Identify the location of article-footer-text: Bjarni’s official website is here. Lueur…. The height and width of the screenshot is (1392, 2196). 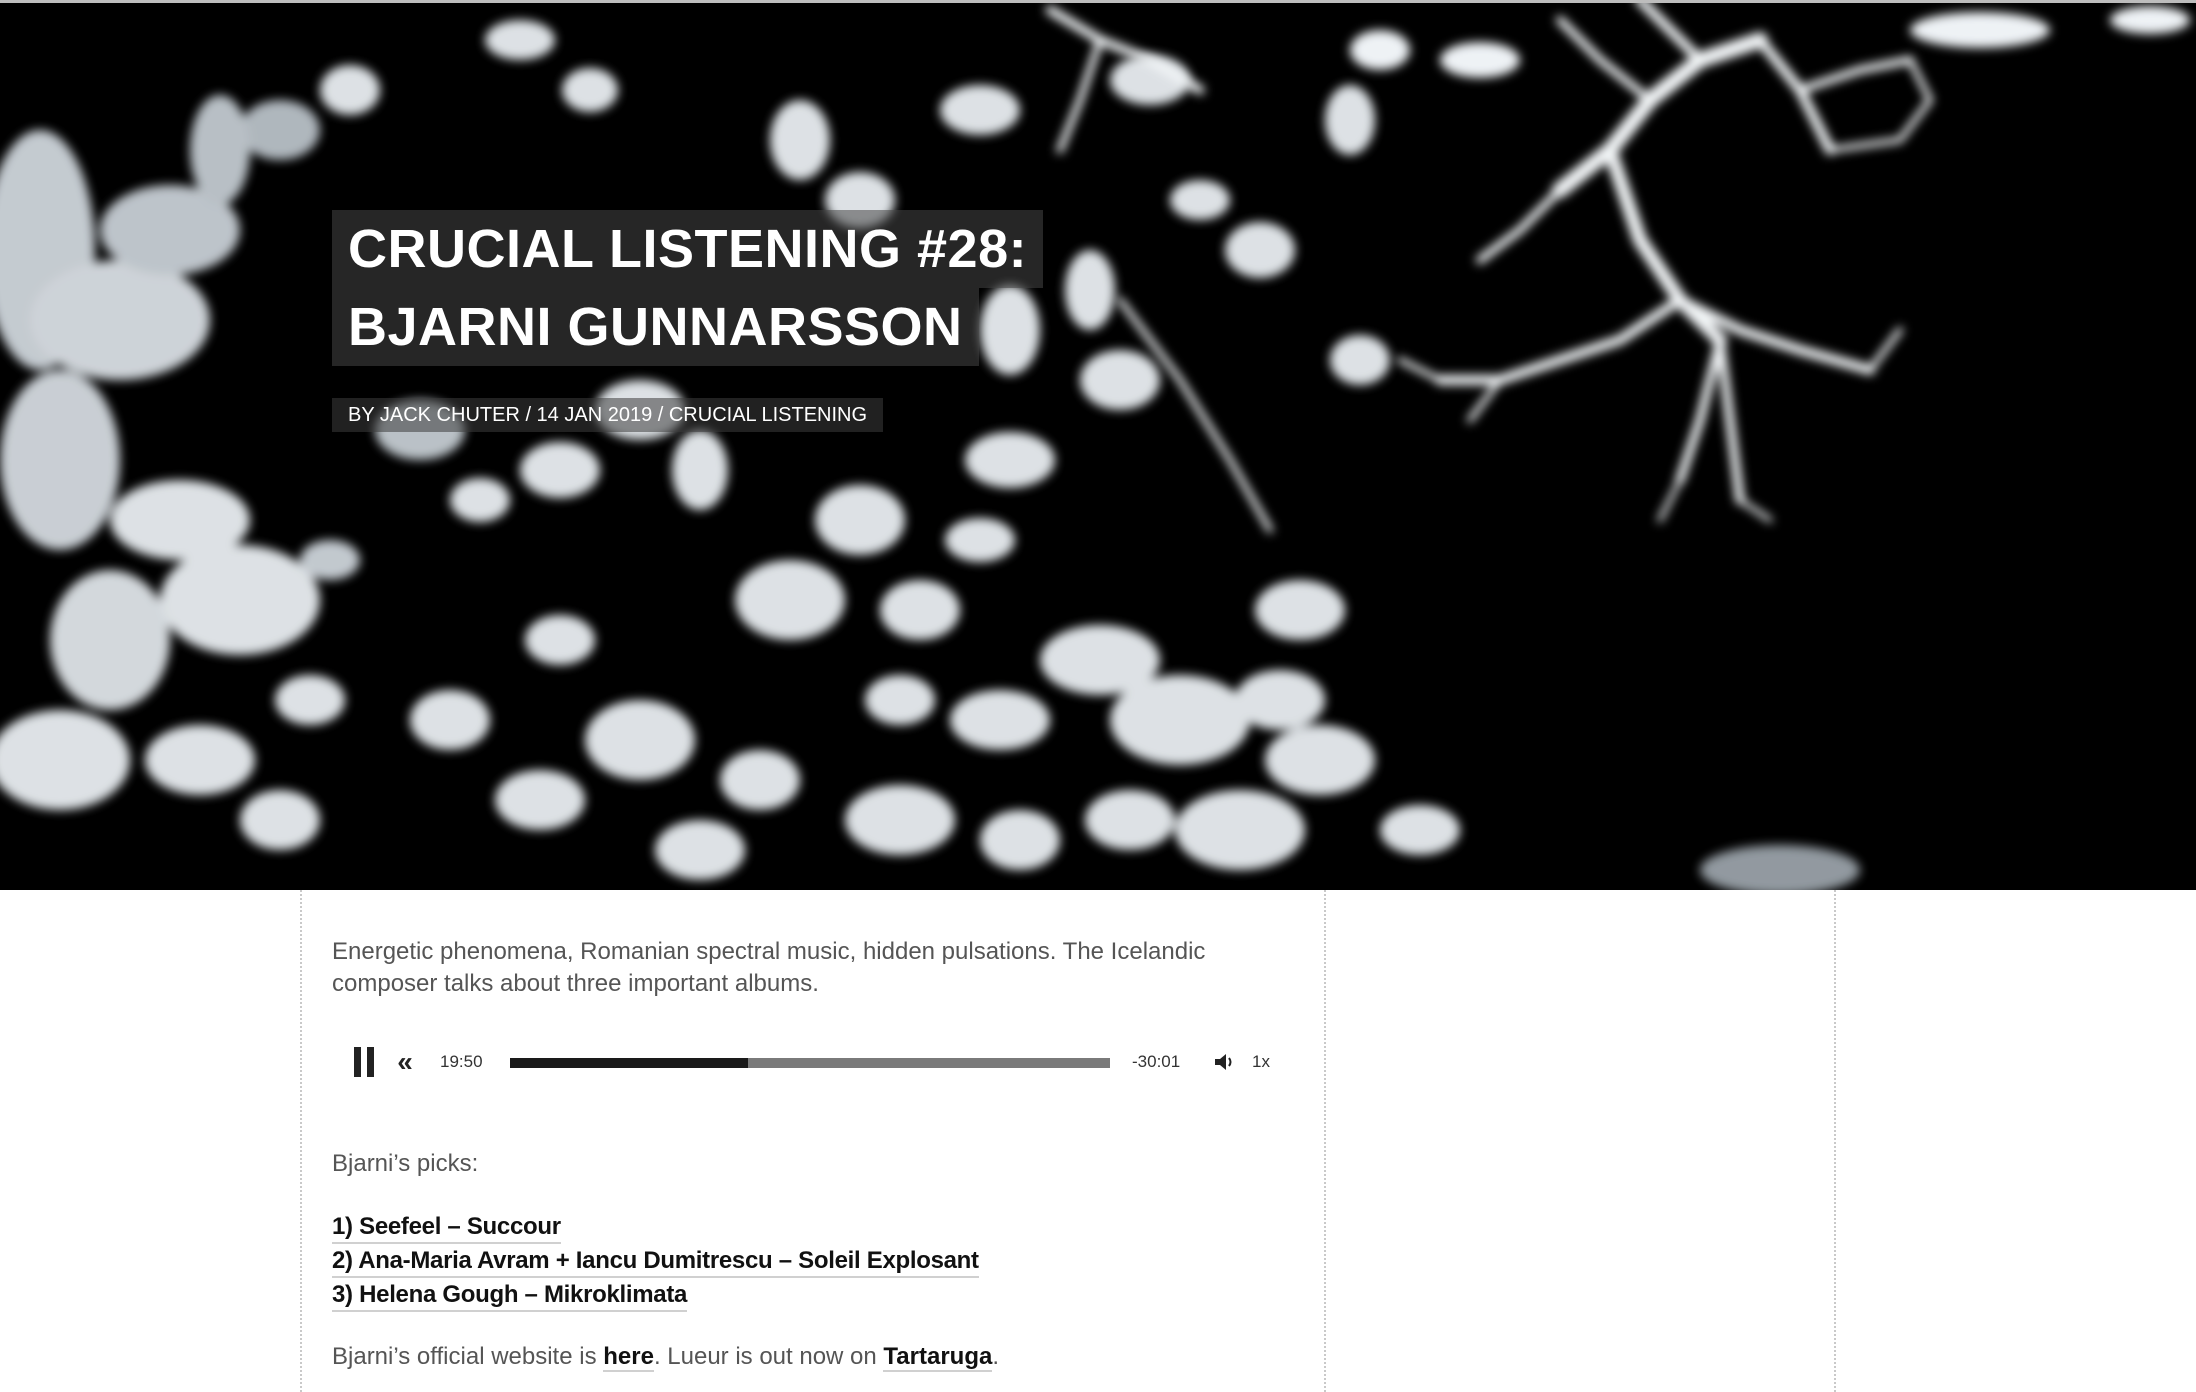
(665, 1357).